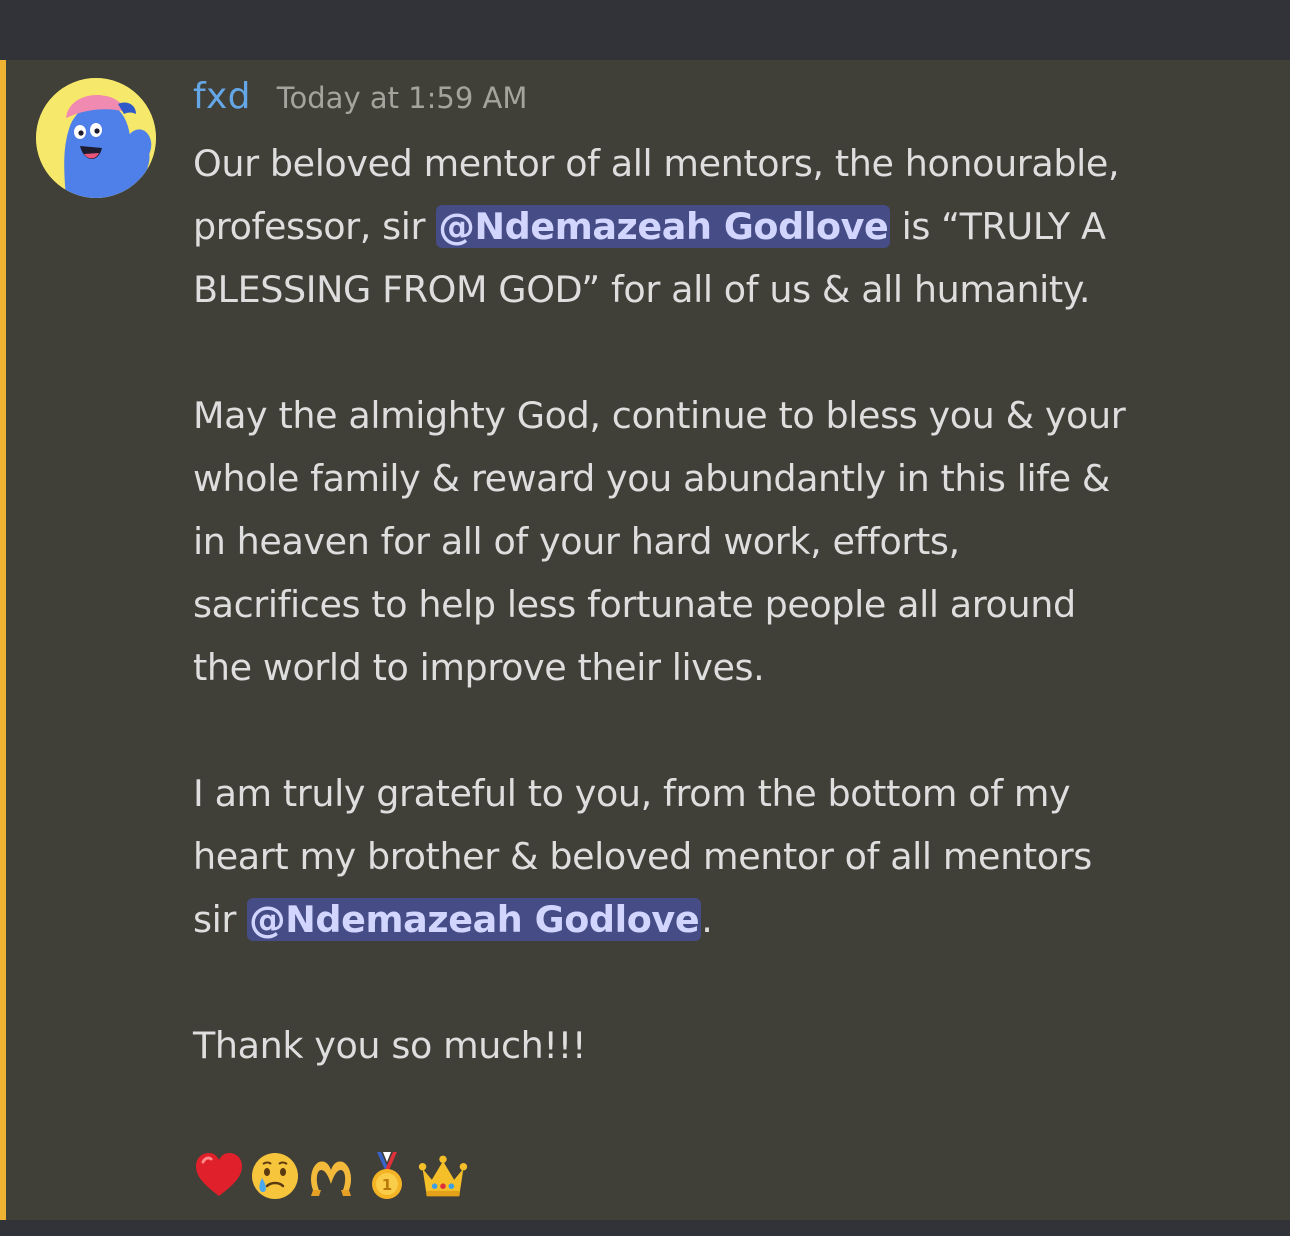 The height and width of the screenshot is (1236, 1290). I want to click on mention-highlight-bar, so click(3, 640).